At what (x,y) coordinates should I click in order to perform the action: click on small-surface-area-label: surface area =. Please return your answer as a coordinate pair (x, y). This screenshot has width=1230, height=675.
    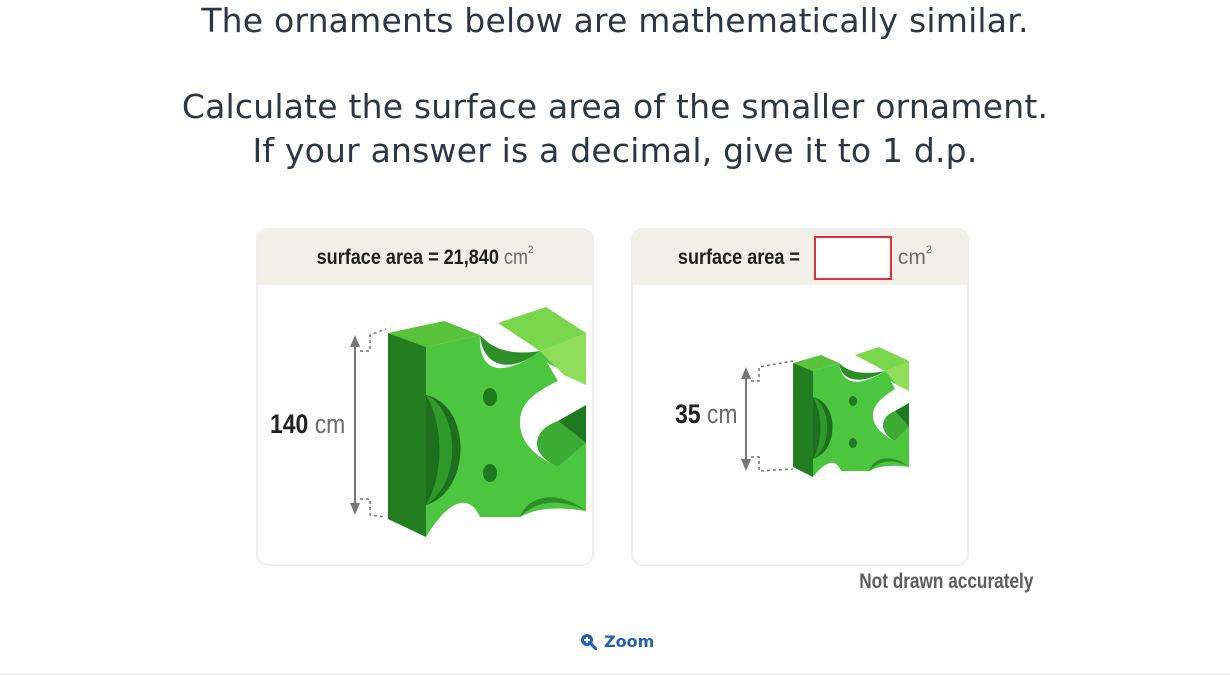
    Looking at the image, I should click on (738, 257).